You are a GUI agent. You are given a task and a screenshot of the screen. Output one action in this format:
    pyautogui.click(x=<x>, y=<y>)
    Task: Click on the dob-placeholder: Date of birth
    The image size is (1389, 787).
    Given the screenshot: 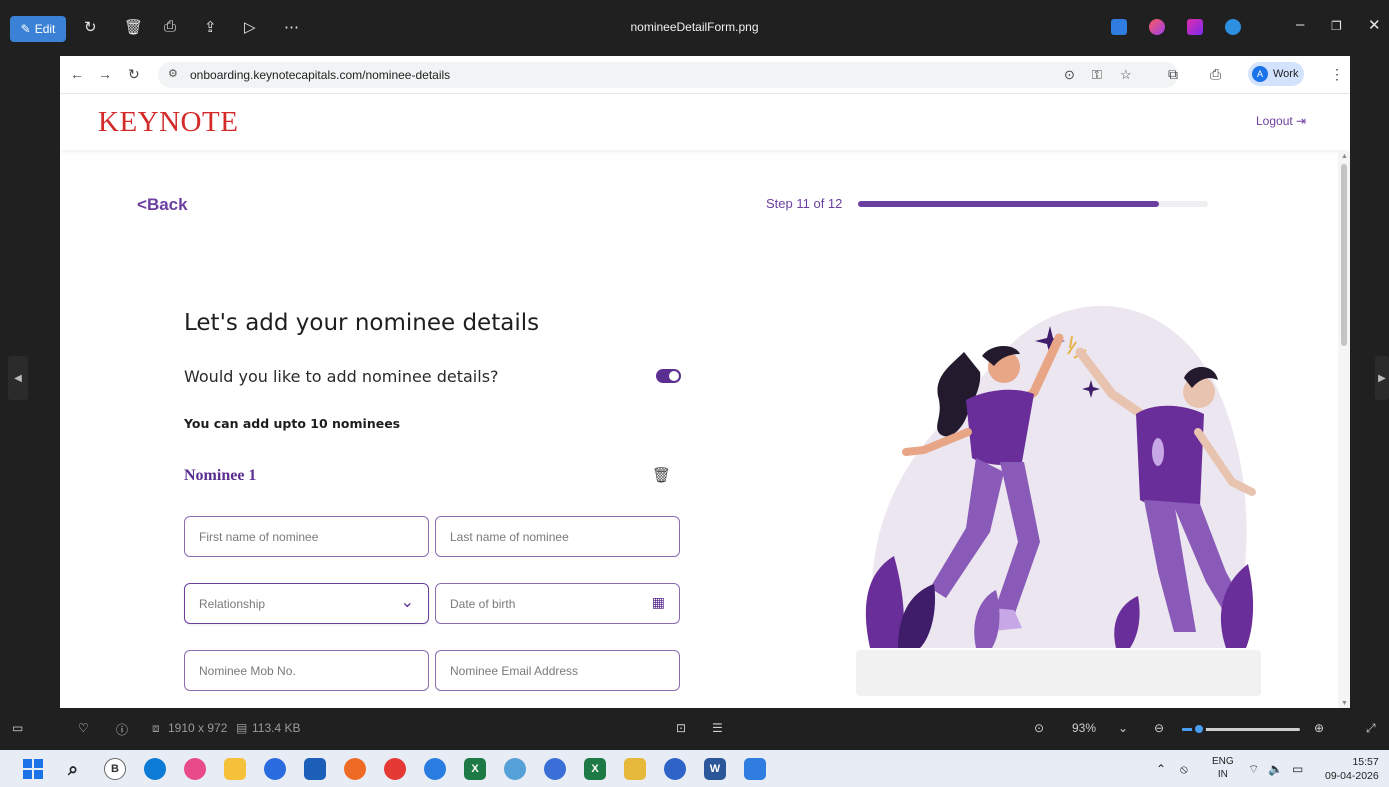 What is the action you would take?
    pyautogui.click(x=483, y=604)
    